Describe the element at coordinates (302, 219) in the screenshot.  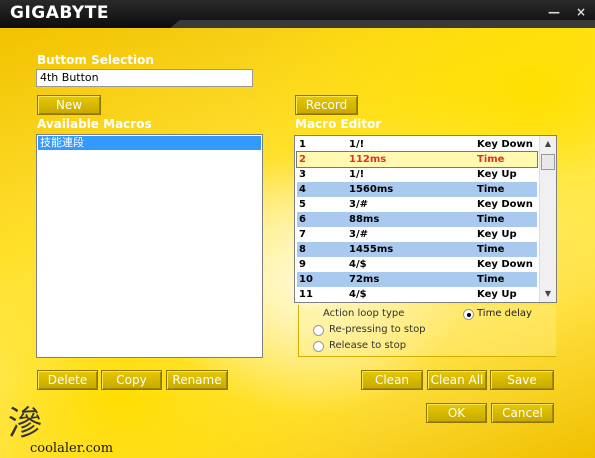
I see `row-index: 6` at that location.